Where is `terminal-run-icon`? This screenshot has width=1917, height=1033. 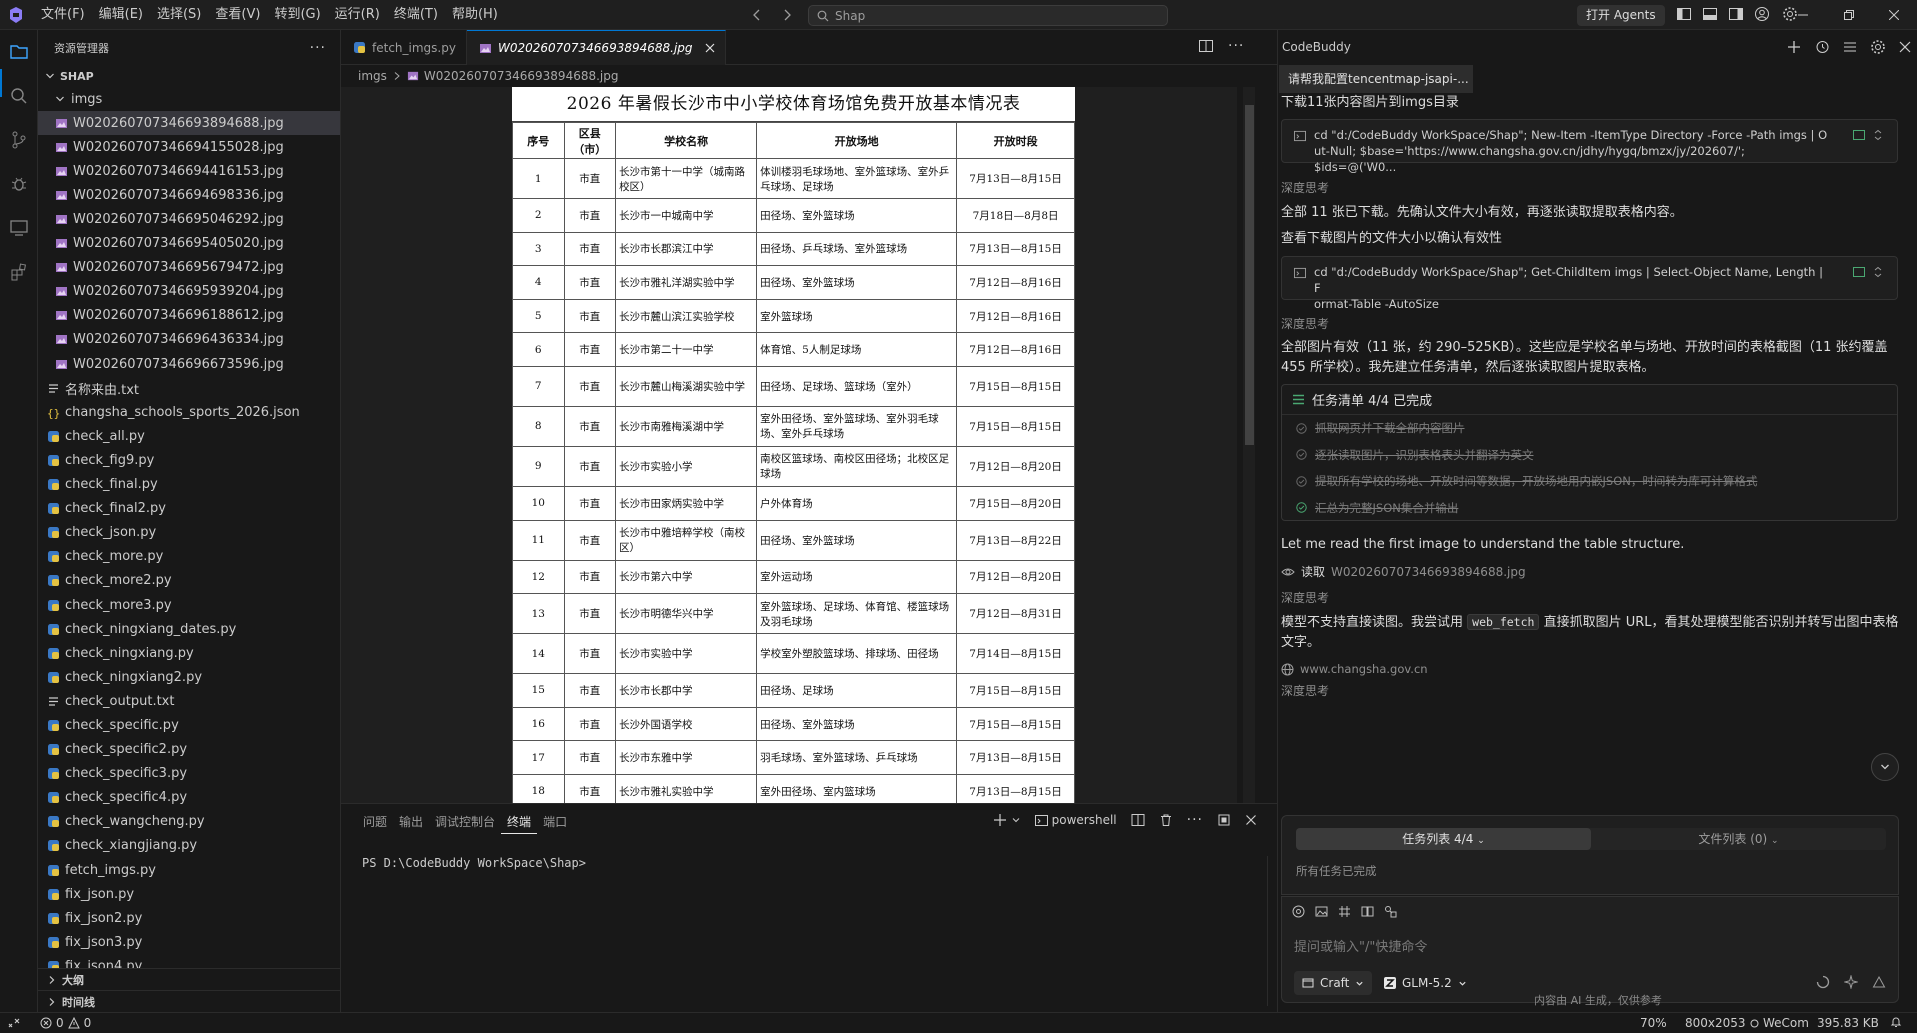 terminal-run-icon is located at coordinates (1859, 272).